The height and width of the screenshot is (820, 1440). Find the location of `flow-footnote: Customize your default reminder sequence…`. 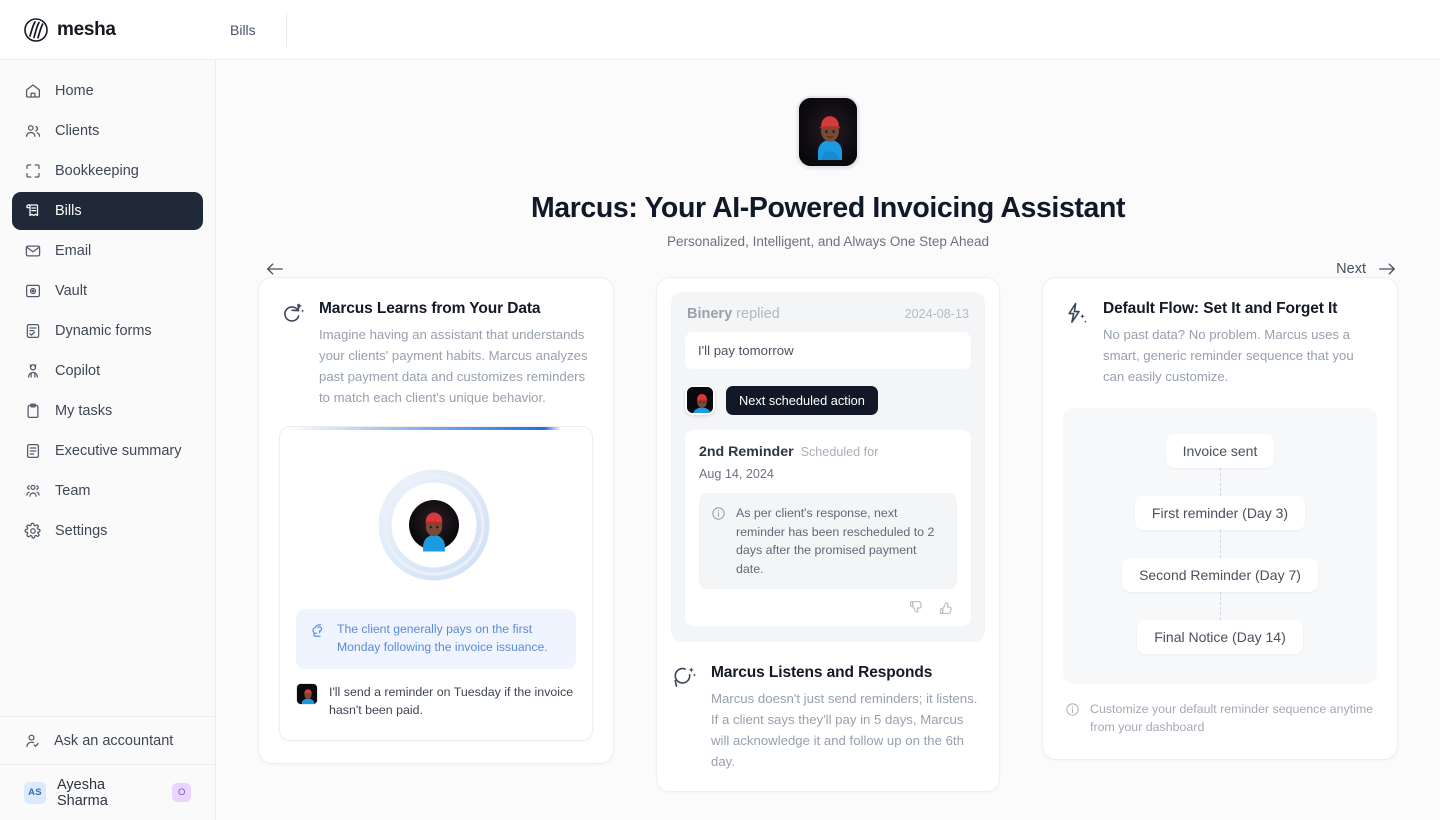

flow-footnote: Customize your default reminder sequence… is located at coordinates (1220, 718).